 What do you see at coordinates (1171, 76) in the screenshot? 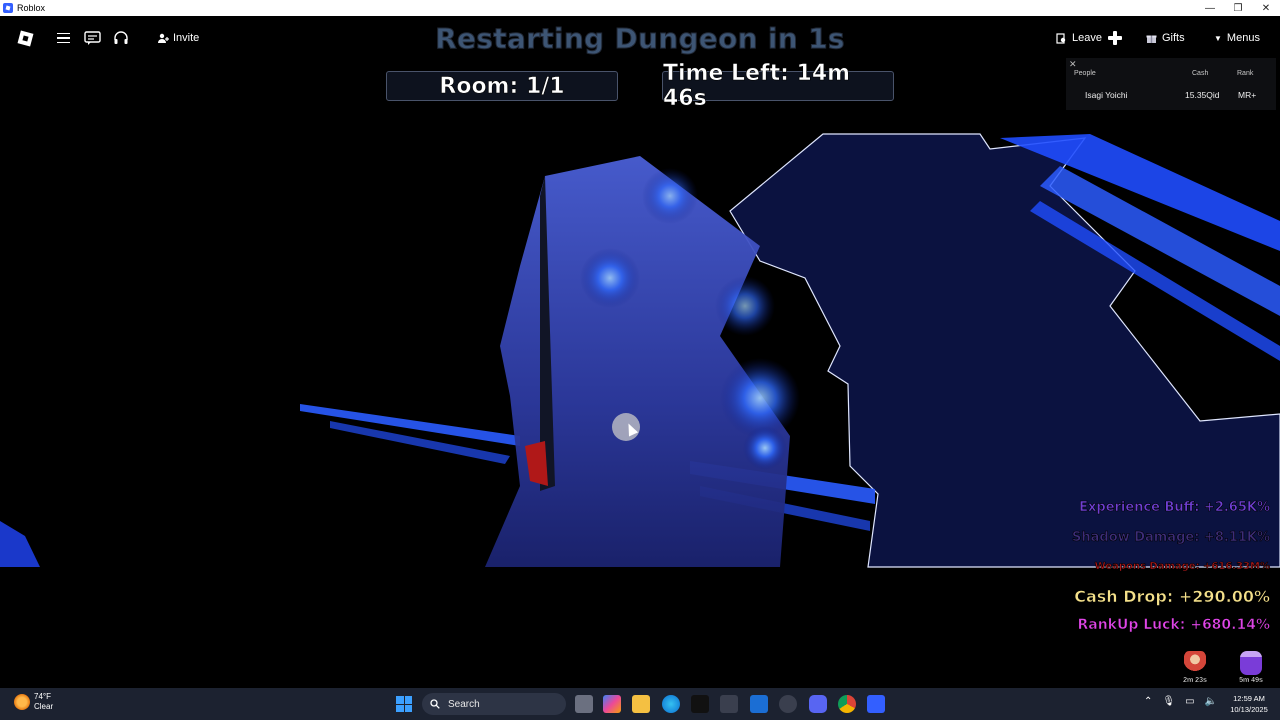
I see `leaderboard-header: People Cash Rank` at bounding box center [1171, 76].